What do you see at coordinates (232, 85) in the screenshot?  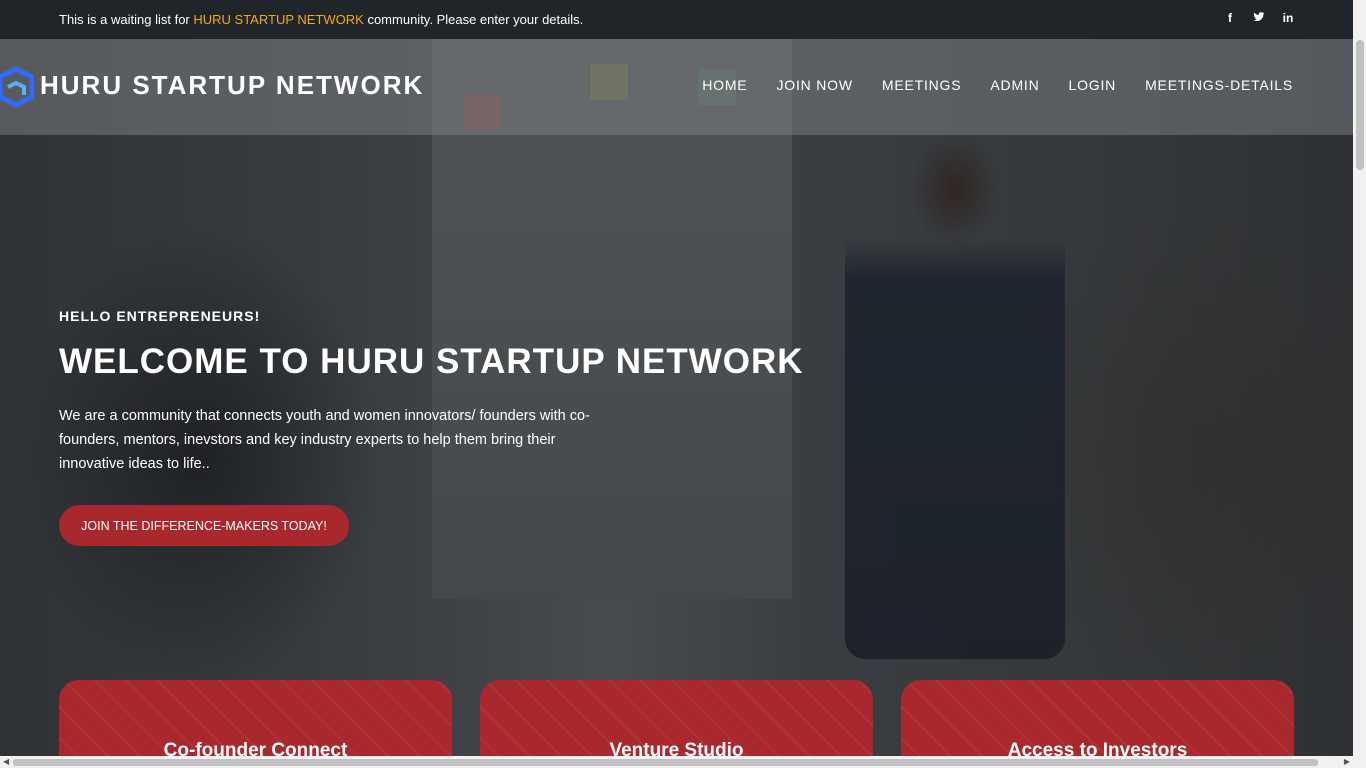 I see `brand-title: HURU STARTUP NETWORK` at bounding box center [232, 85].